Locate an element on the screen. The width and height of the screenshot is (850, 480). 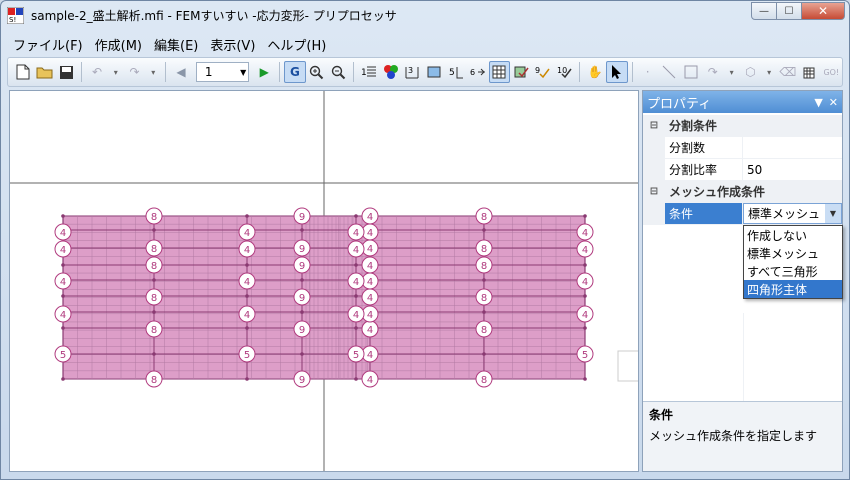
menu-bar: ファイル(F) 作成(M) 編集(E) 表示(V) ヘルプ(H) is located at coordinates (169, 44).